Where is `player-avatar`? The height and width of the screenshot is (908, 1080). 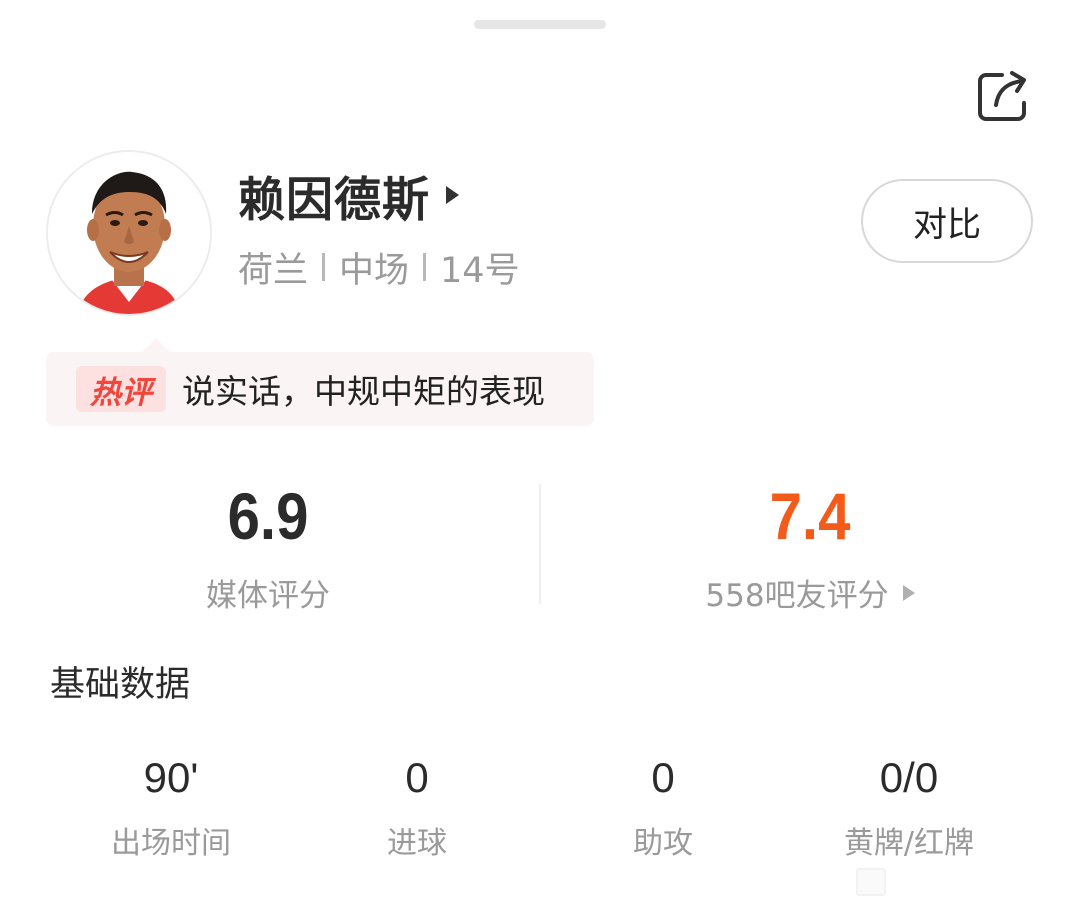
player-avatar is located at coordinates (129, 233).